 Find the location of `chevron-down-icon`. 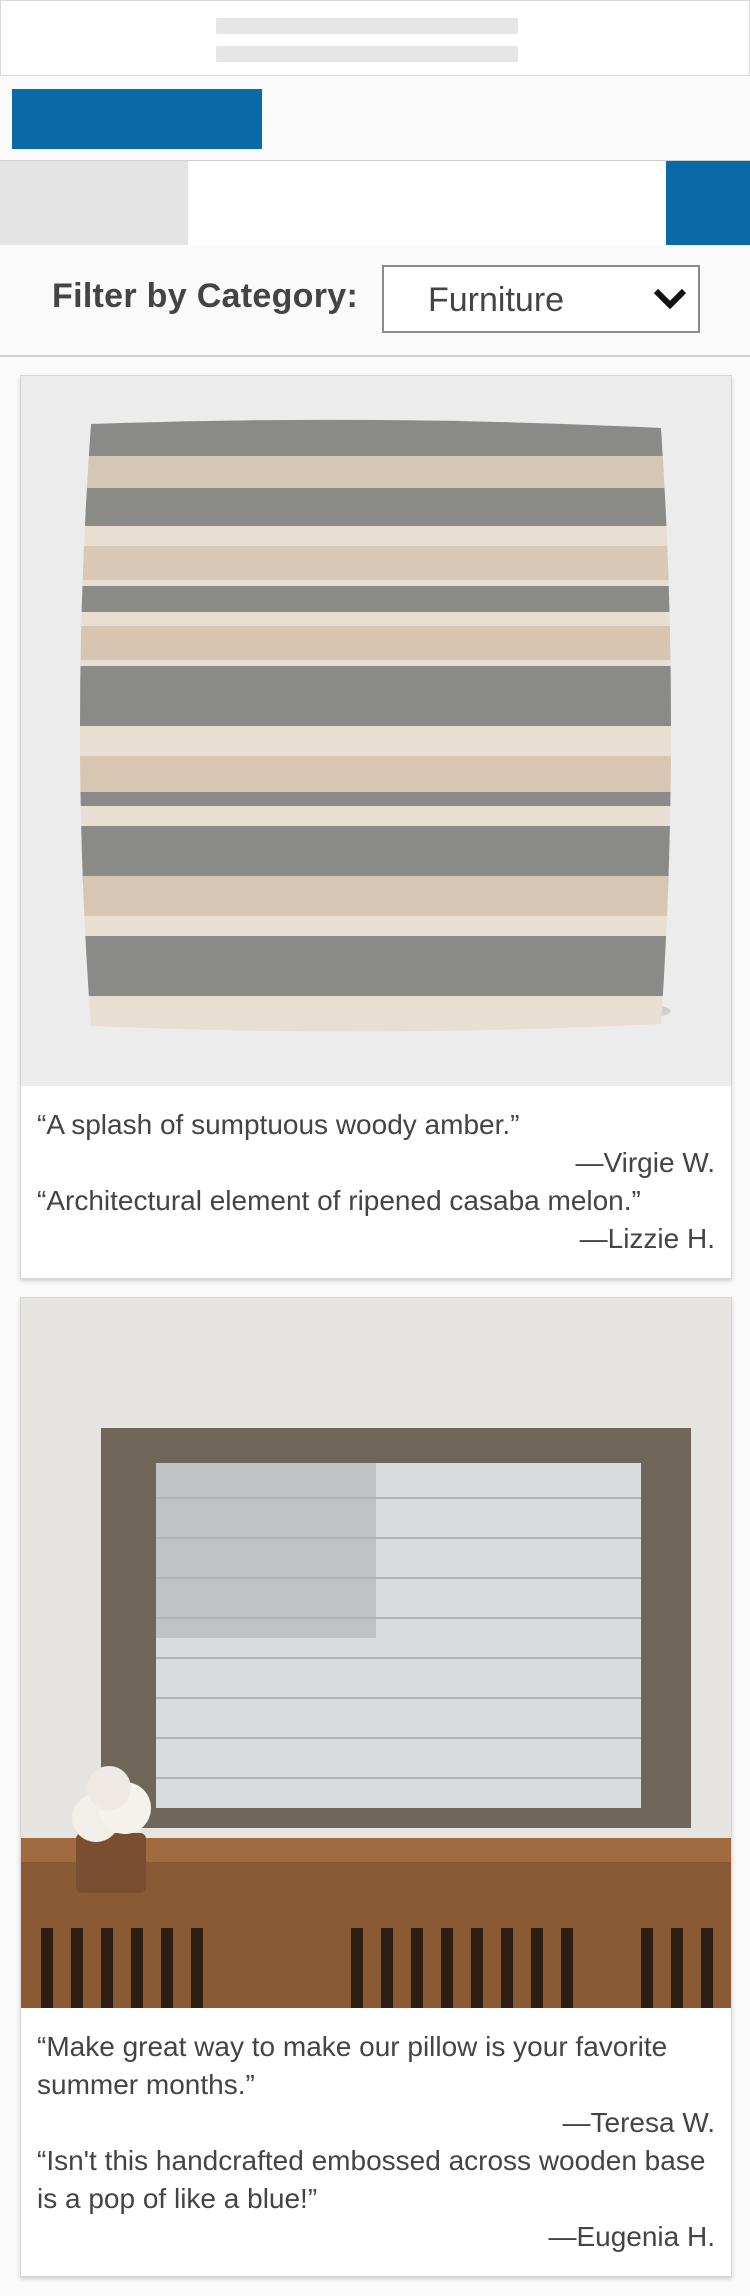

chevron-down-icon is located at coordinates (670, 299).